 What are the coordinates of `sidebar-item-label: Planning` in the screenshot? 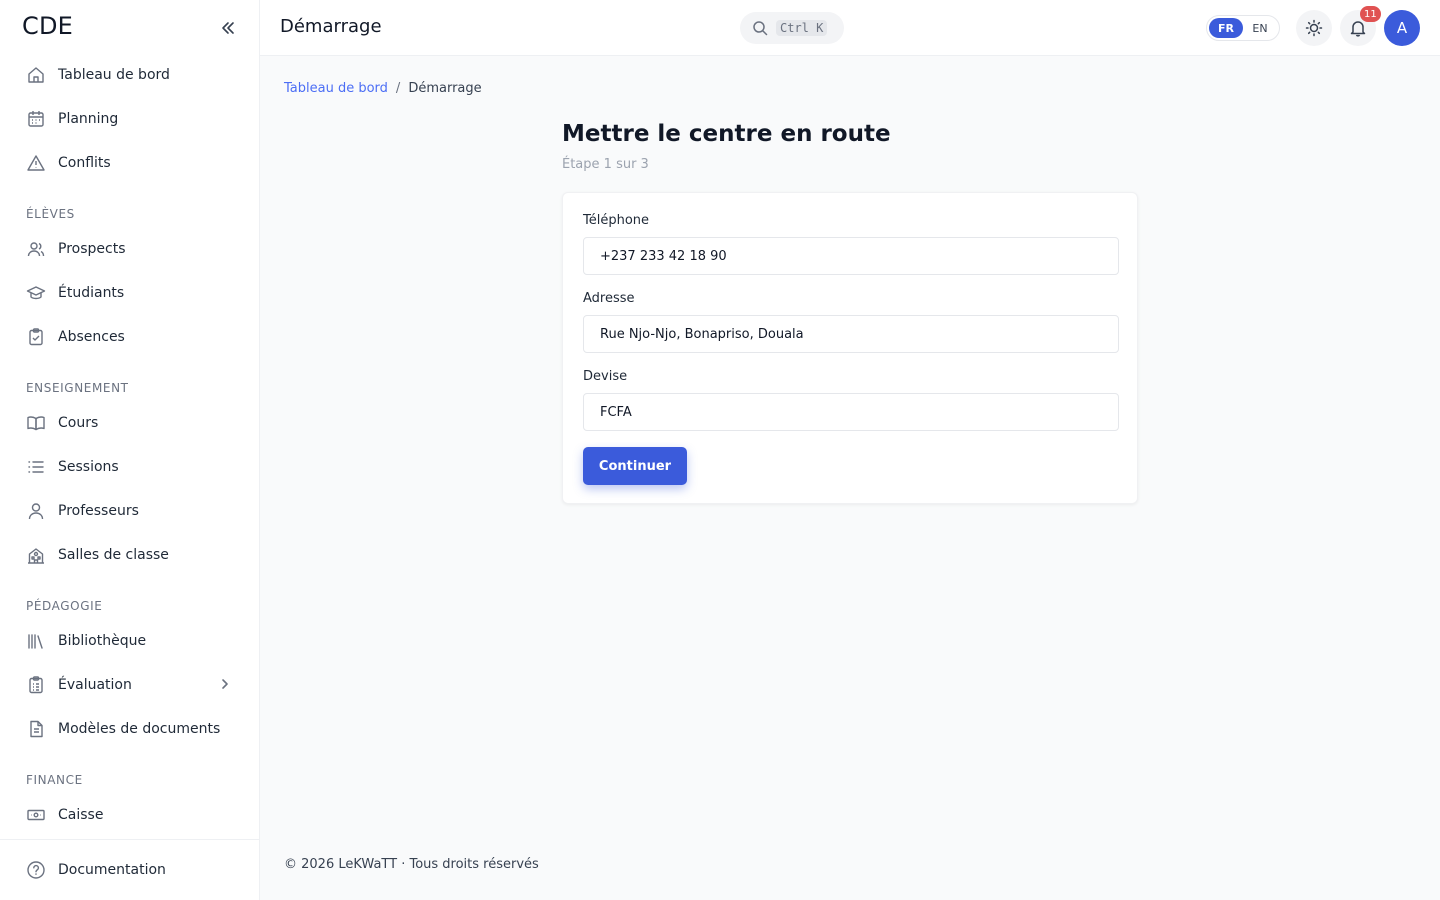 It's located at (88, 119).